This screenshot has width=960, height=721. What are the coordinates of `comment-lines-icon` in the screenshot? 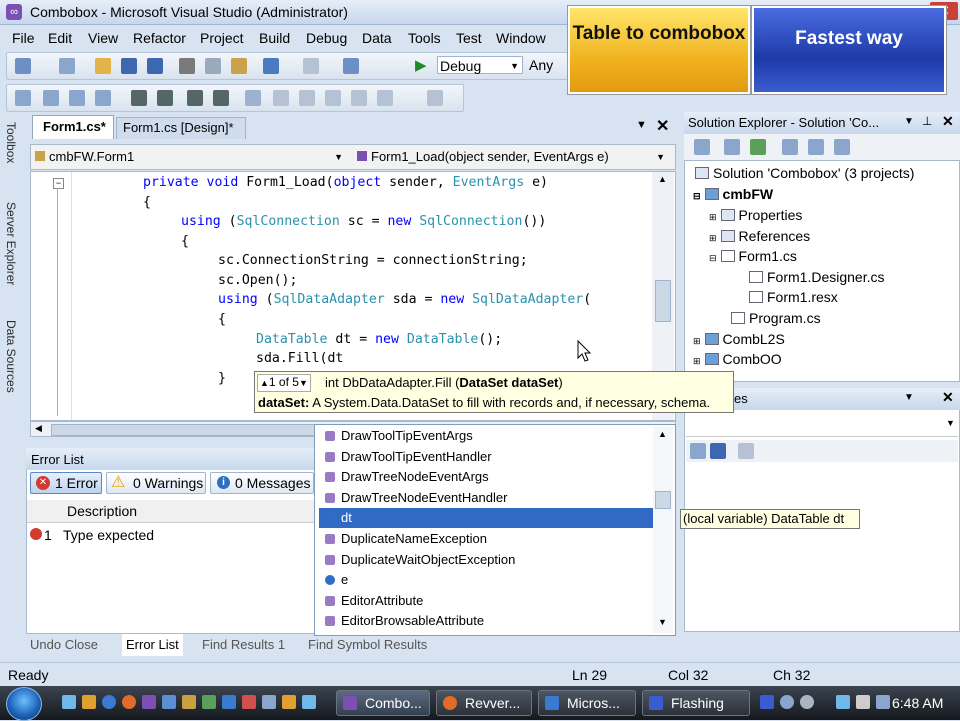 It's located at (195, 98).